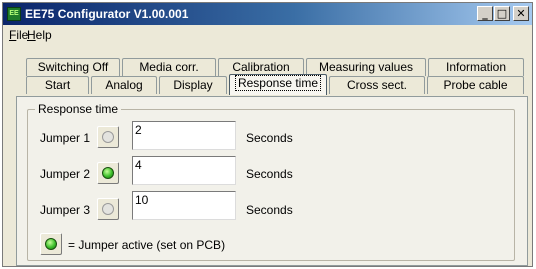 The height and width of the screenshot is (269, 536). What do you see at coordinates (485, 13) in the screenshot?
I see `minimize-button: _` at bounding box center [485, 13].